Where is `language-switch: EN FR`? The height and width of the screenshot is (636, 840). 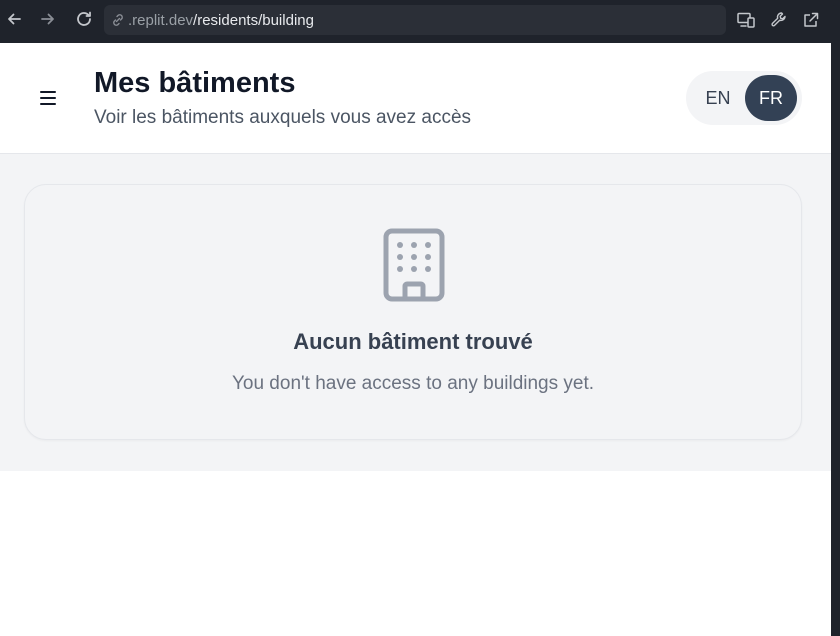
language-switch: EN FR is located at coordinates (744, 98).